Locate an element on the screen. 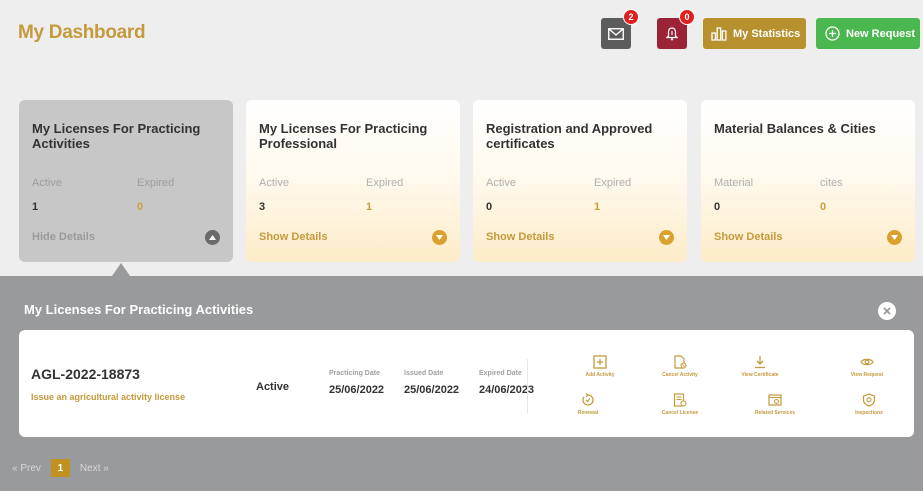  new-request-button: New Request is located at coordinates (868, 33).